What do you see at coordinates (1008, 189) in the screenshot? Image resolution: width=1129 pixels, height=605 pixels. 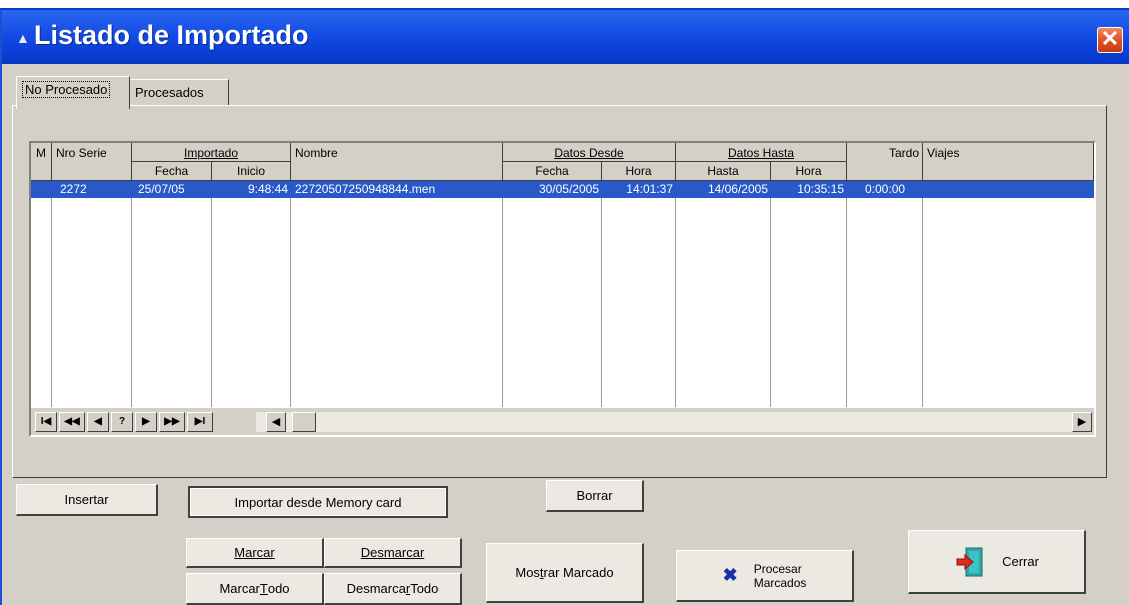 I see `cell-viajes` at bounding box center [1008, 189].